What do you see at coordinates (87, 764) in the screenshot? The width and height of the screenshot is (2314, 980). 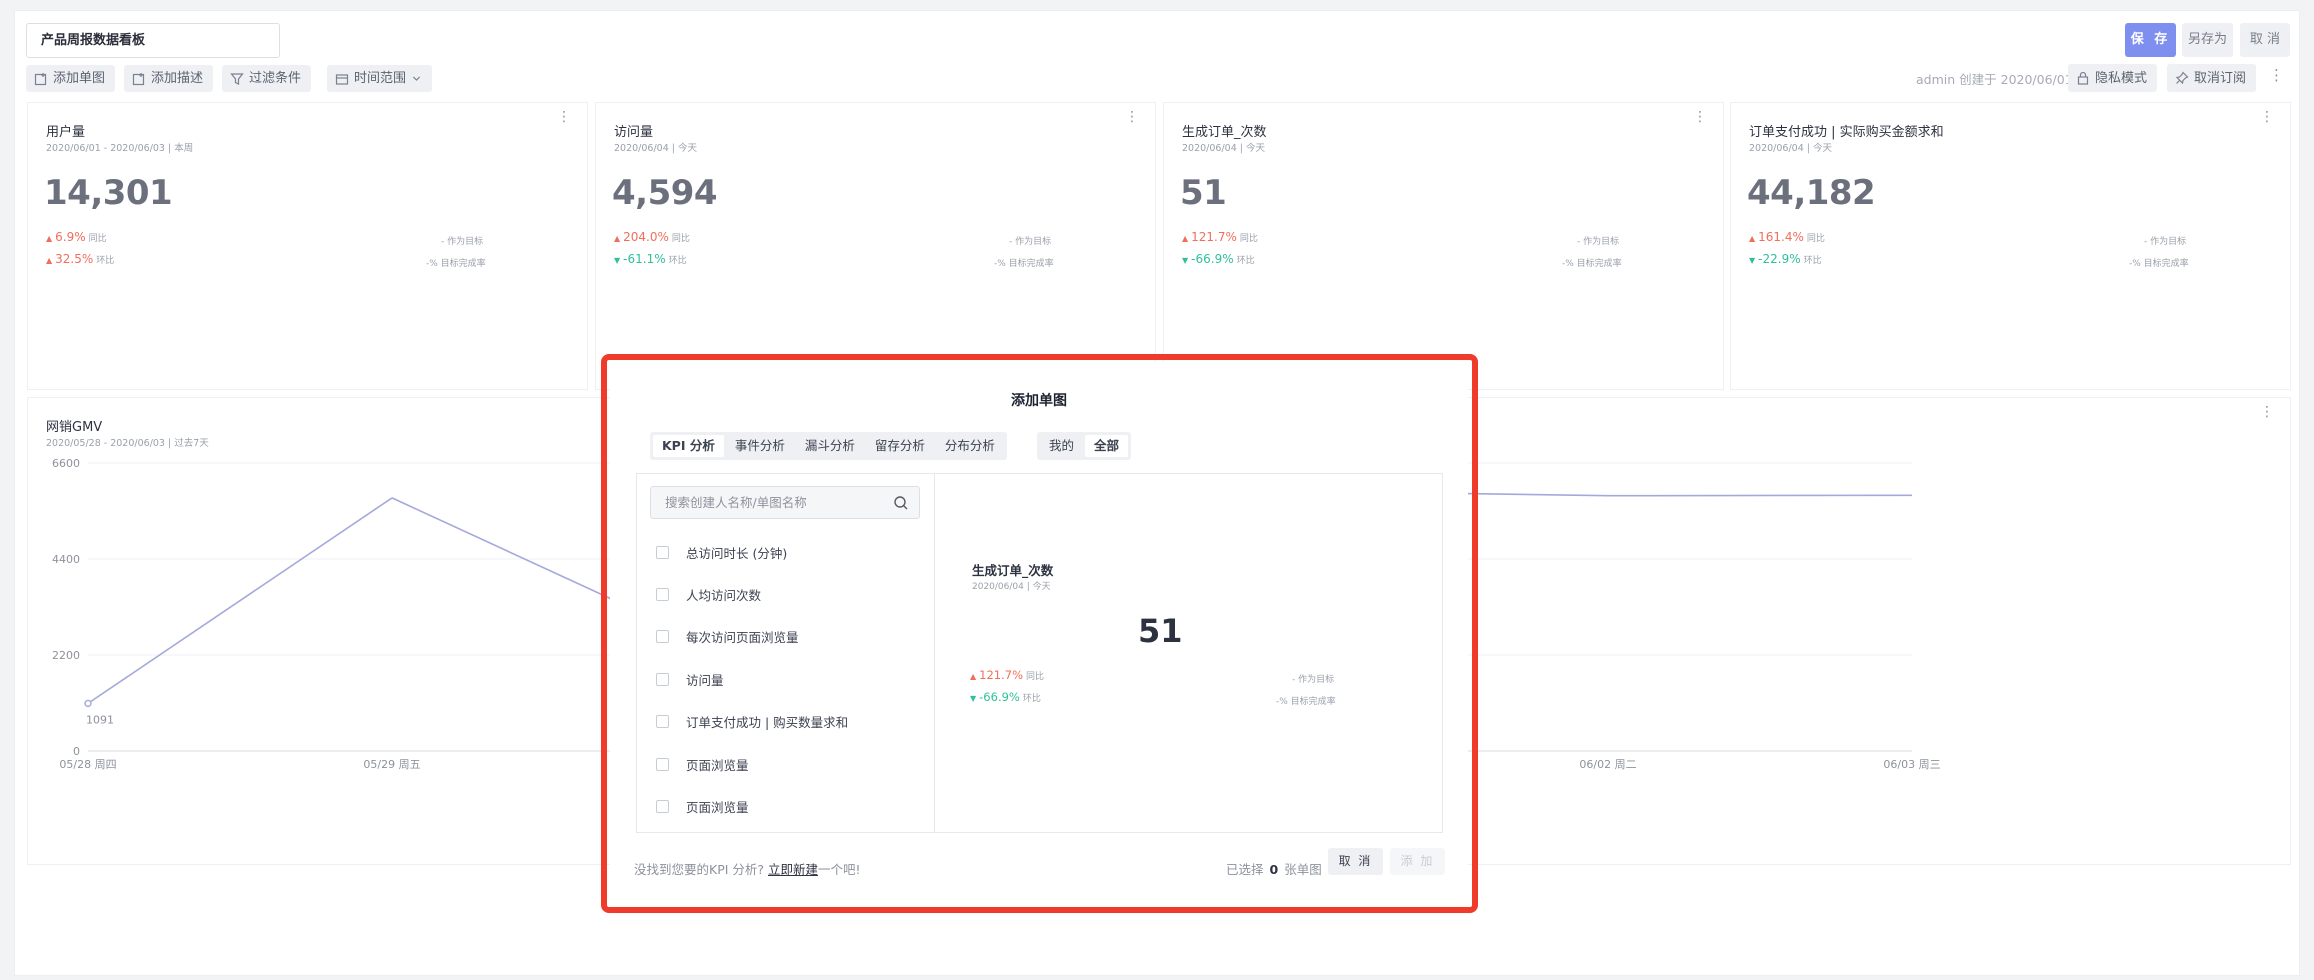 I see `x-tick-label: 05/28 周四` at bounding box center [87, 764].